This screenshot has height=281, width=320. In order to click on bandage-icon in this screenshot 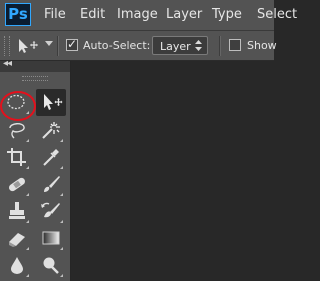, I will do `click(17, 184)`.